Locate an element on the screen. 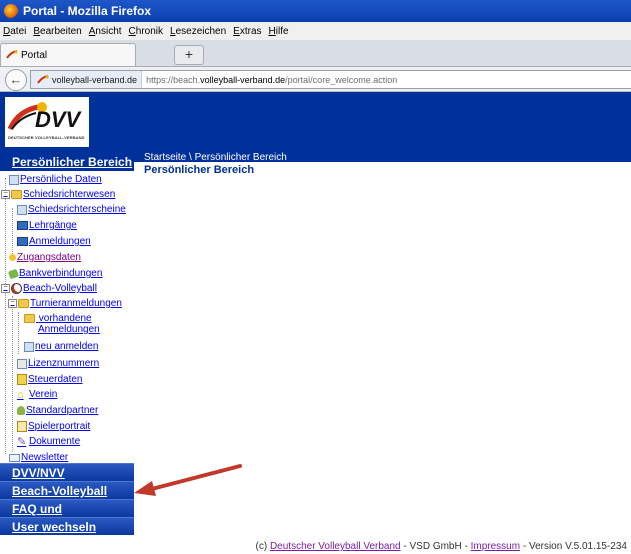 This screenshot has height=554, width=631. new-tab-button: + is located at coordinates (189, 55).